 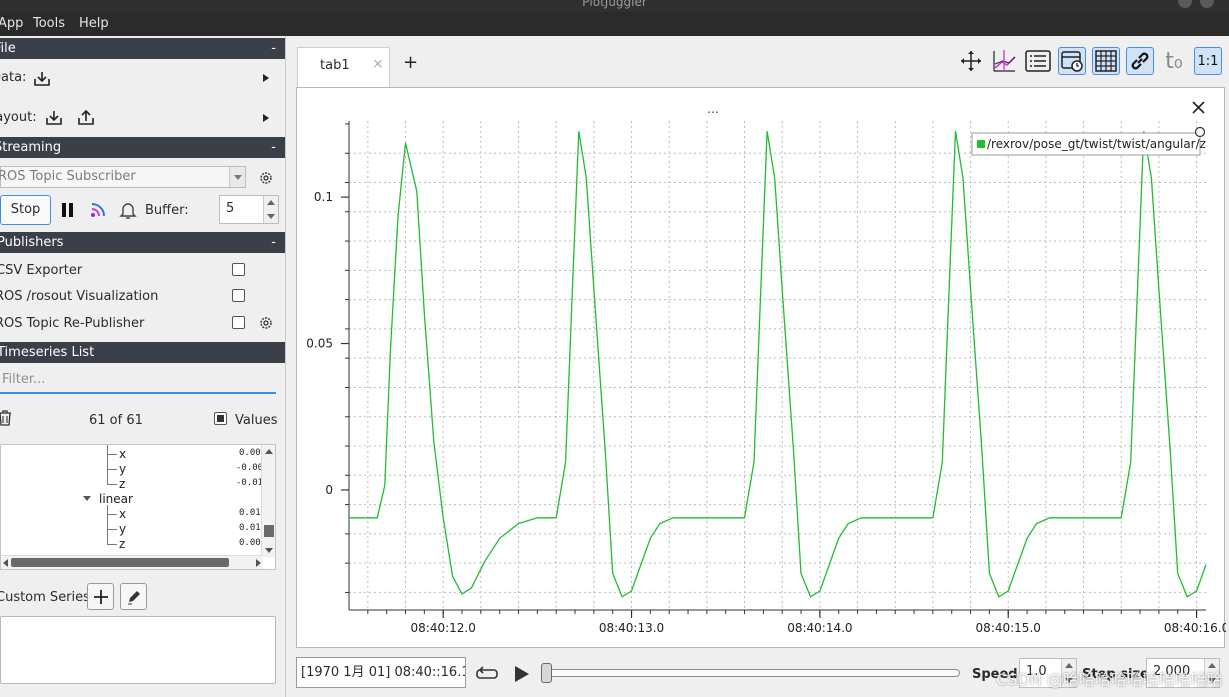 I want to click on x-tick-label: 08:40:15.0, so click(x=1008, y=628).